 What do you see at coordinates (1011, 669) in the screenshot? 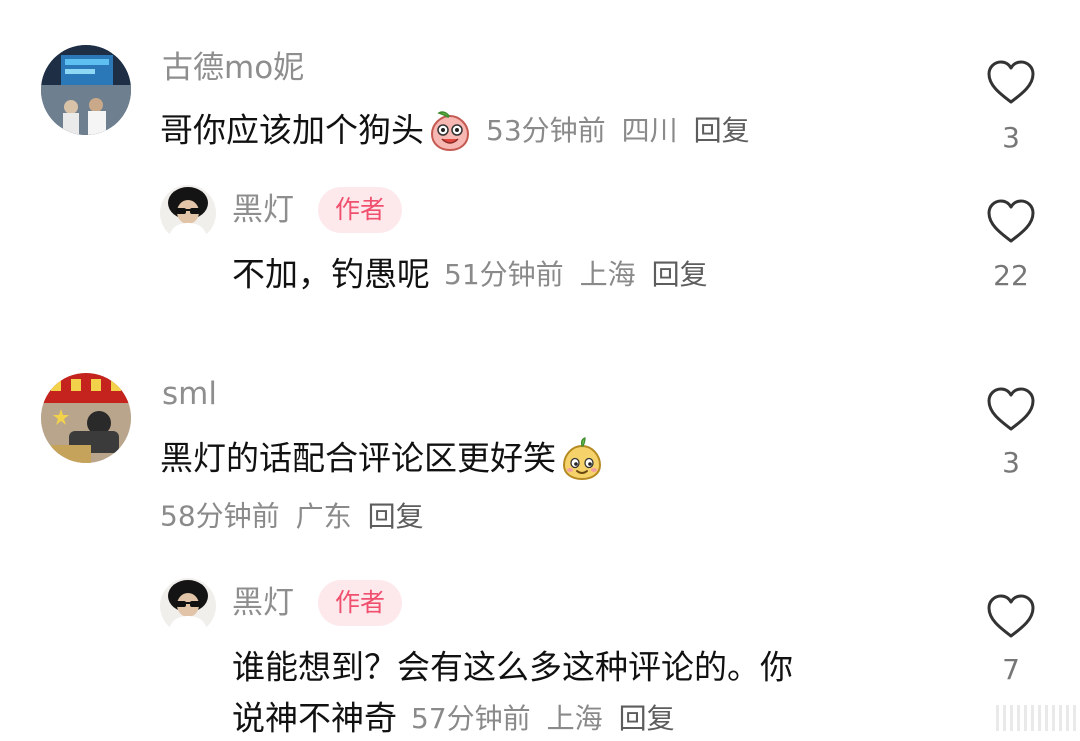
I see `like-count: 7` at bounding box center [1011, 669].